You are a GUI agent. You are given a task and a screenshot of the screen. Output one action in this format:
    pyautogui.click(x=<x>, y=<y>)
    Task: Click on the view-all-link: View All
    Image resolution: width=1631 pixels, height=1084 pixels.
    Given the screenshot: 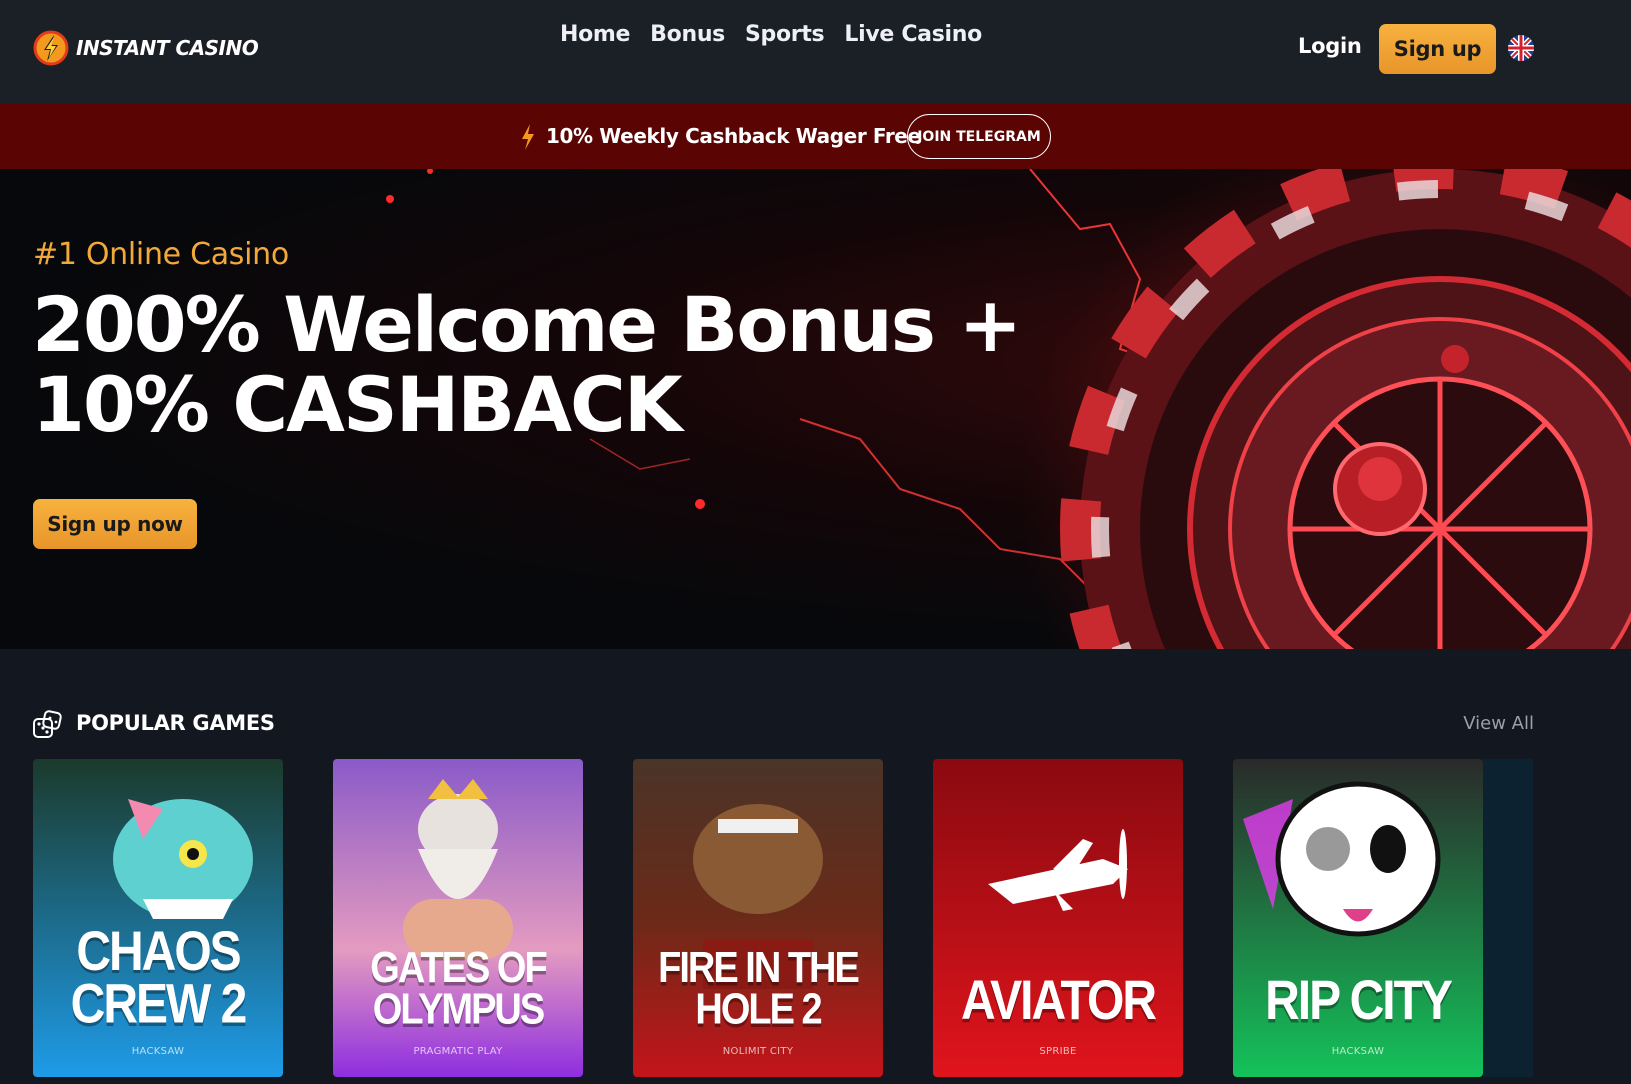 What is the action you would take?
    pyautogui.click(x=1498, y=723)
    